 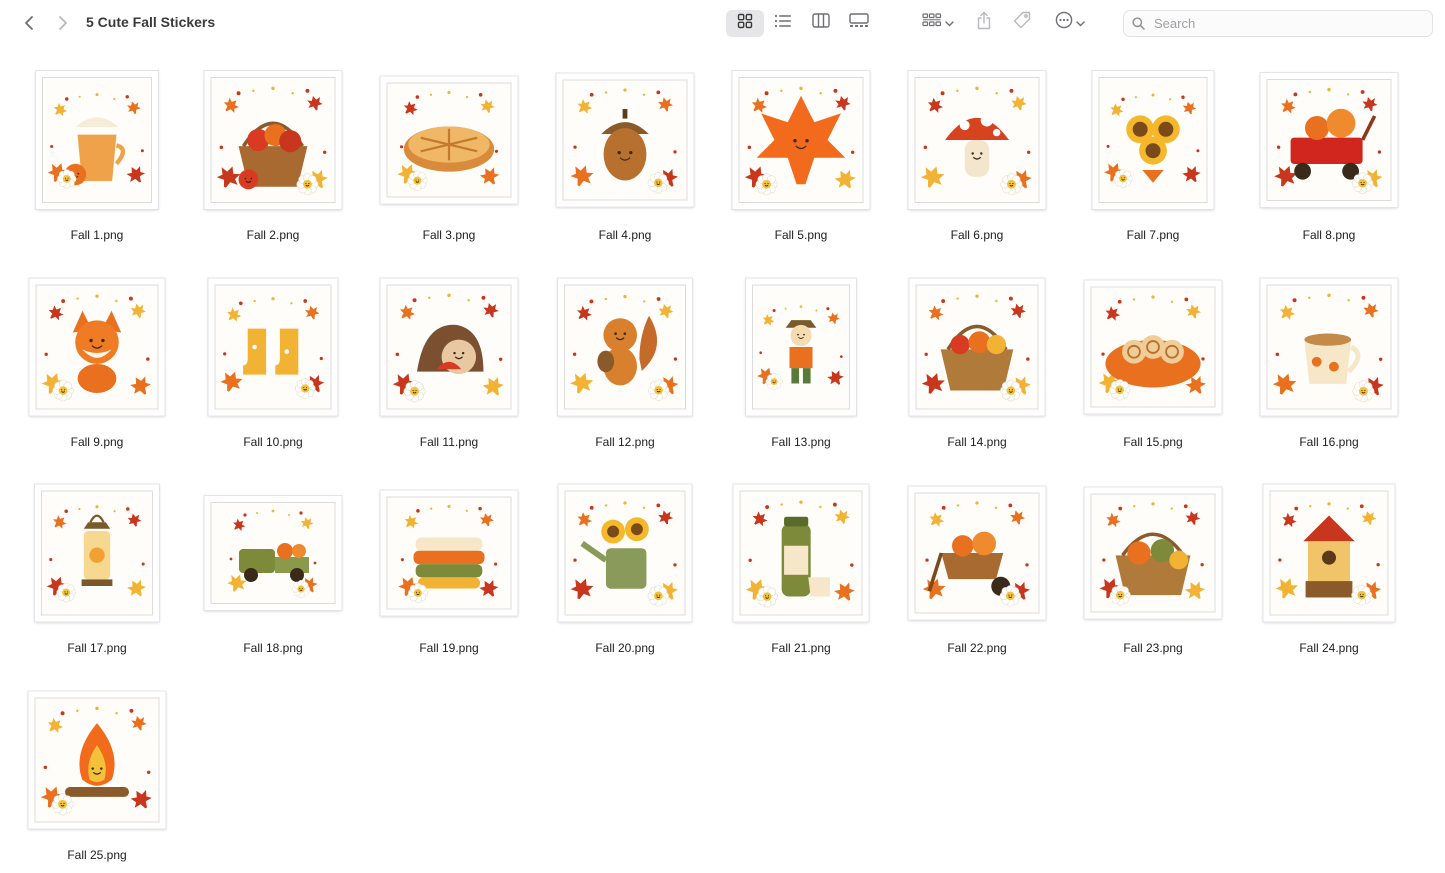 I want to click on search-icon, so click(x=1139, y=24).